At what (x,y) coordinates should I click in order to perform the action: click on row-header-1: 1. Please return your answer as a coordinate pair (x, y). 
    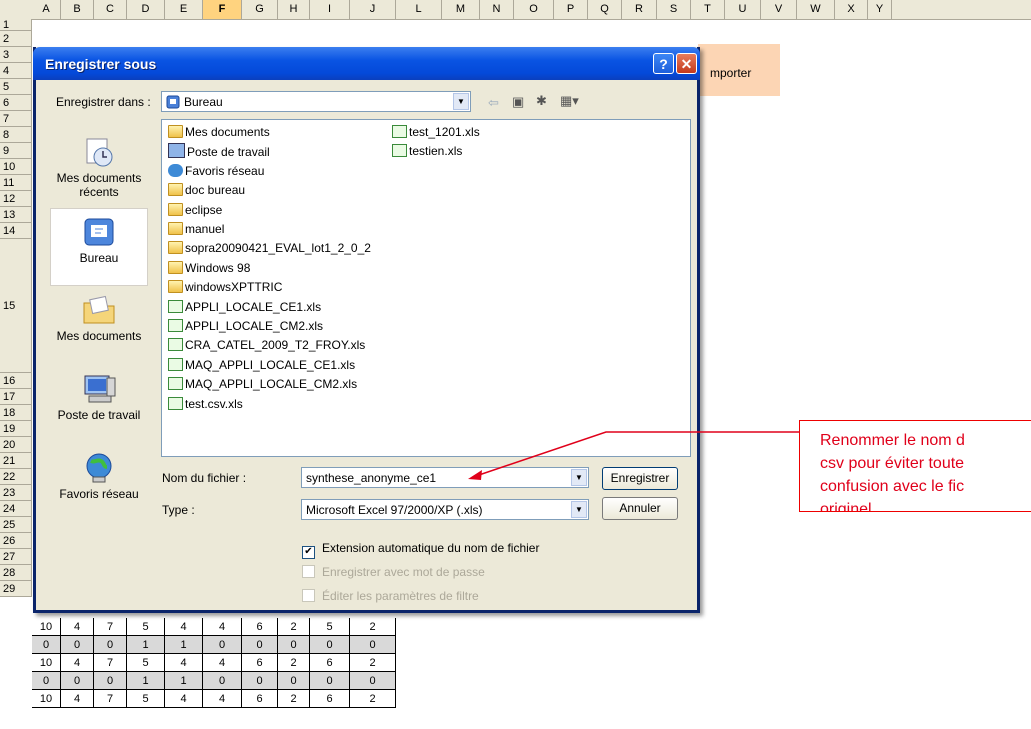
    Looking at the image, I should click on (16, 25).